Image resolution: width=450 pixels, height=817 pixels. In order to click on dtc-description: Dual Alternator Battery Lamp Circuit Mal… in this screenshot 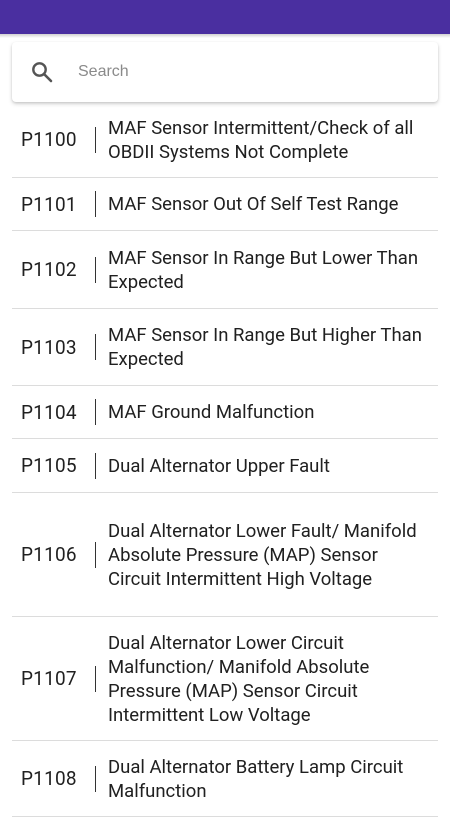, I will do `click(256, 778)`.